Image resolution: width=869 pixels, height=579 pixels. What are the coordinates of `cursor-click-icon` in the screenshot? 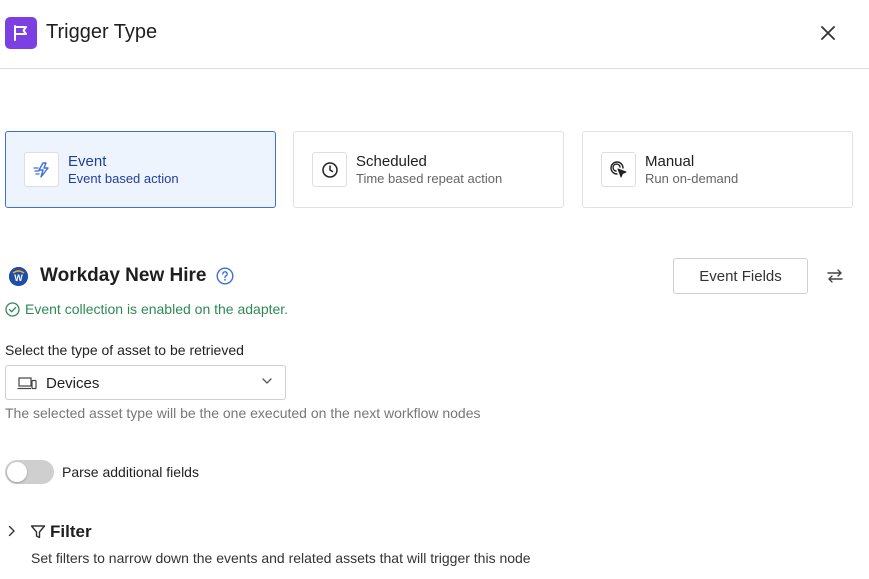 It's located at (618, 169).